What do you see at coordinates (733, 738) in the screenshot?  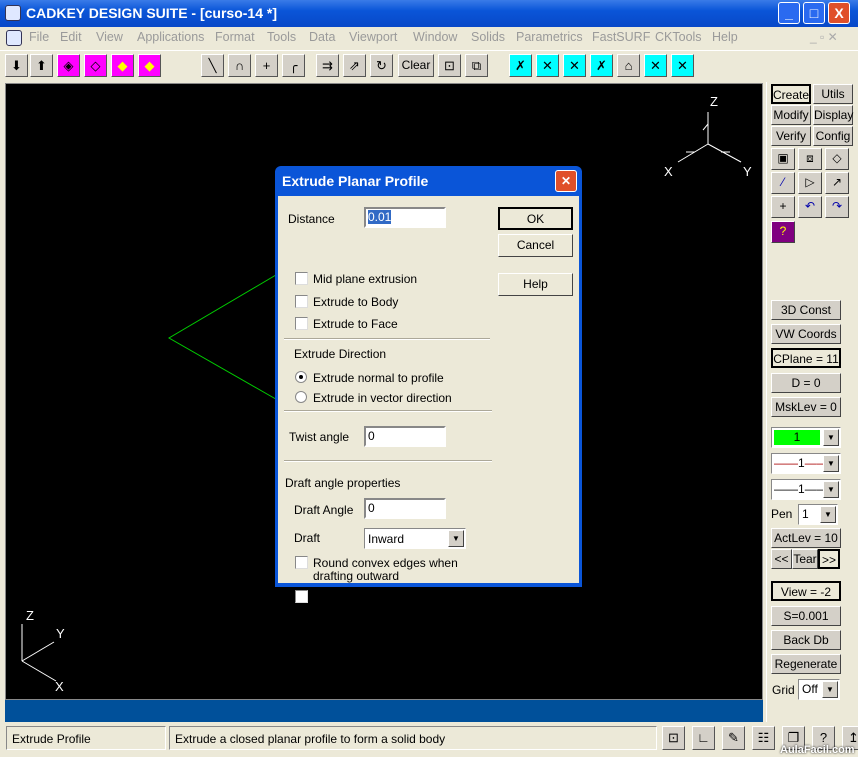 I see `pencil-icon: ✎` at bounding box center [733, 738].